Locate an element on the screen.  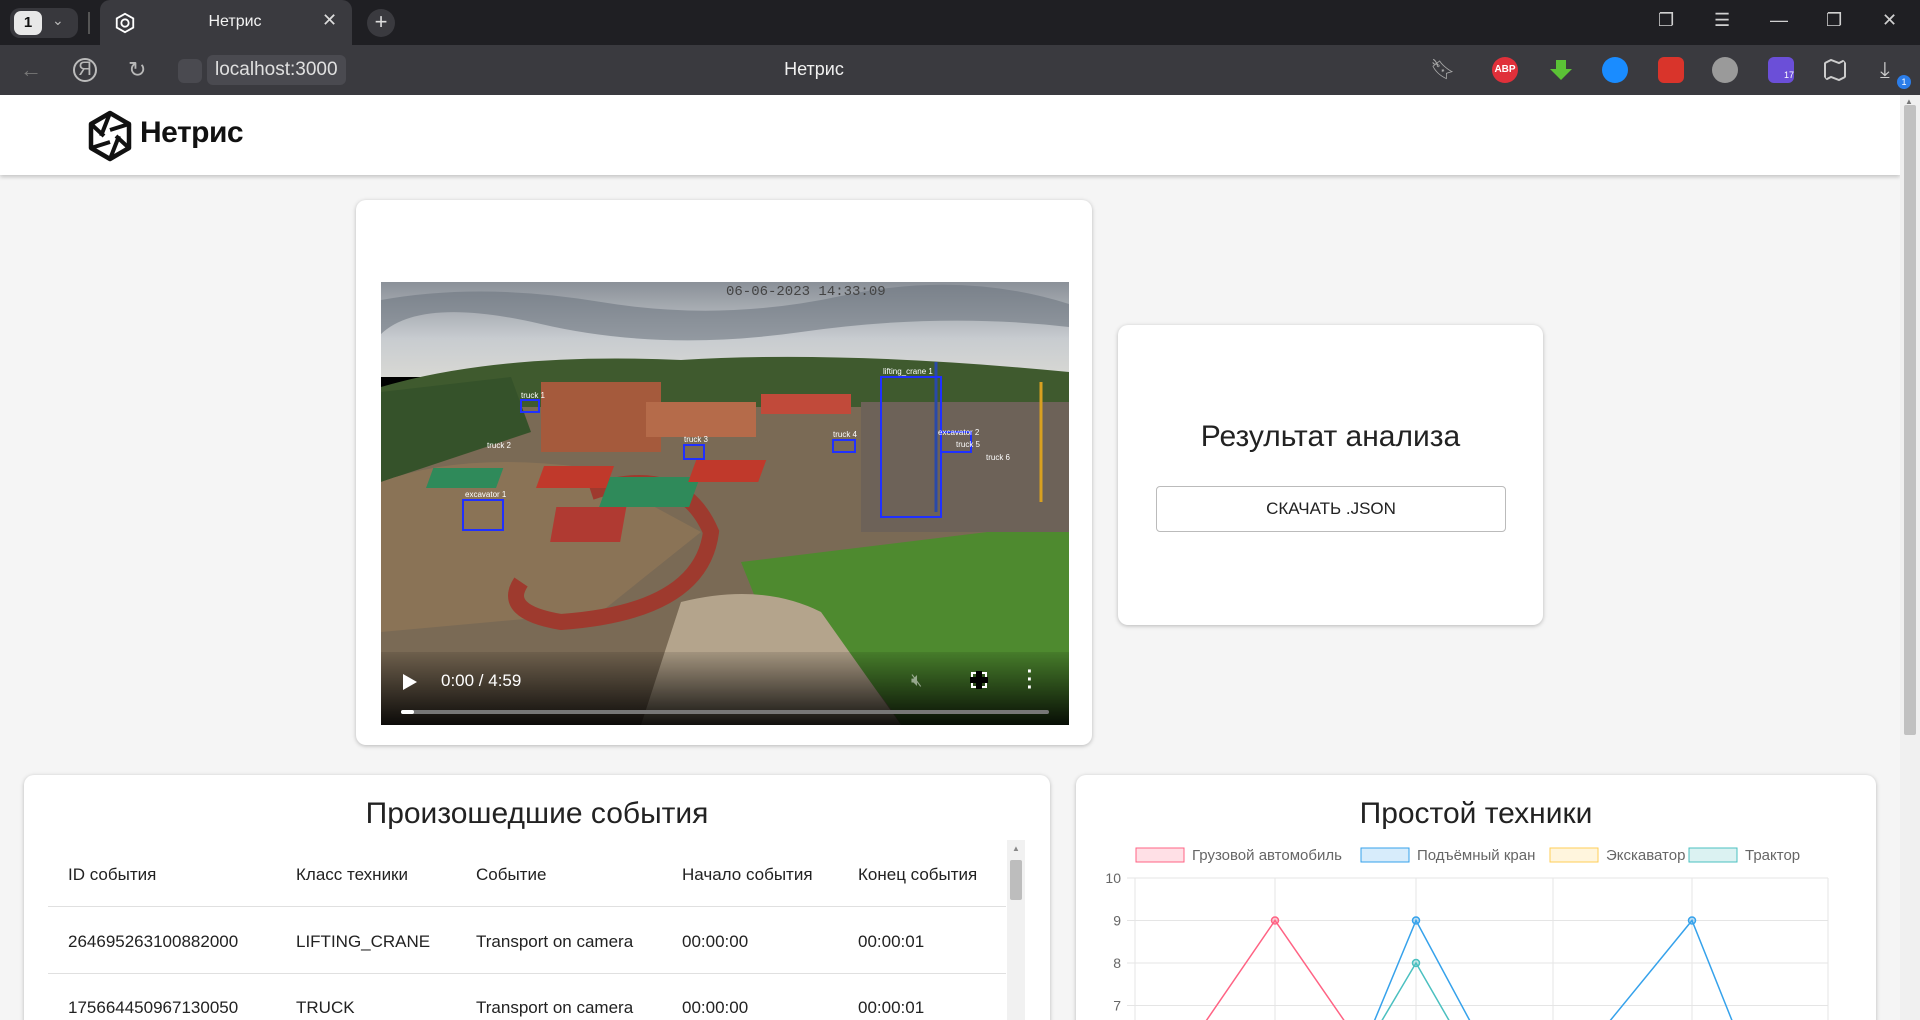
tab-close-icon: ✕ is located at coordinates (329, 20).